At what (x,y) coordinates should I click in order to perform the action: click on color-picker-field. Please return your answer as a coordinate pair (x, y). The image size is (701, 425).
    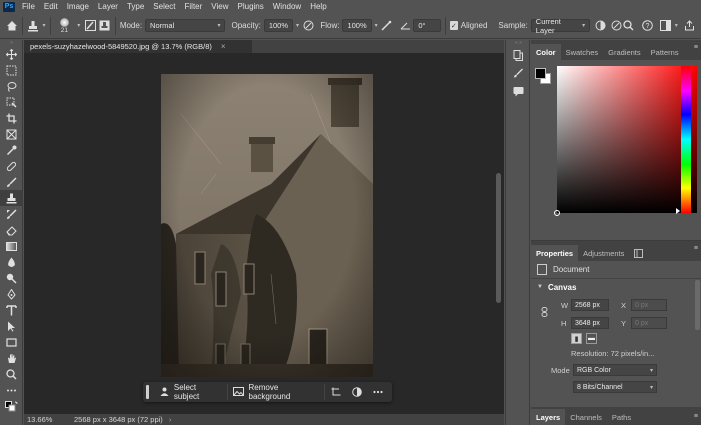
    Looking at the image, I should click on (625, 141).